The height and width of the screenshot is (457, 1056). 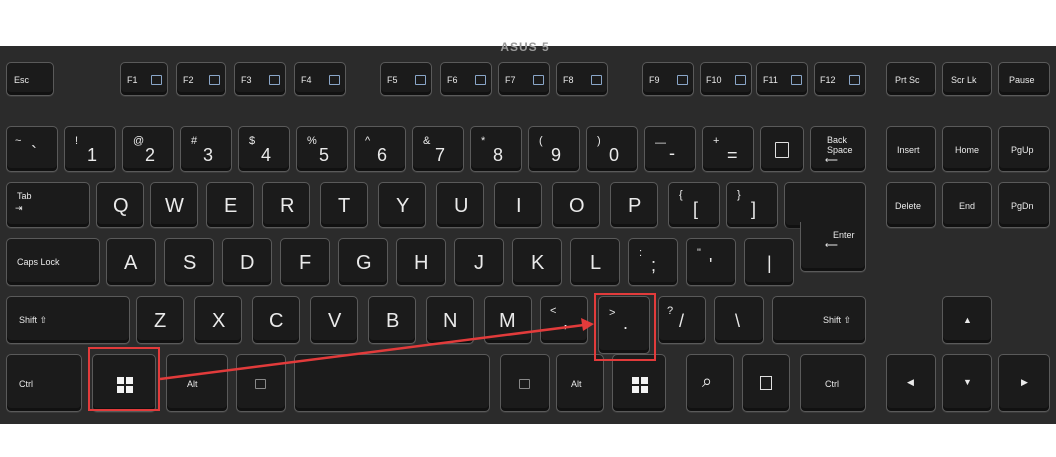 I want to click on arrow-head-icon, so click(x=587, y=324).